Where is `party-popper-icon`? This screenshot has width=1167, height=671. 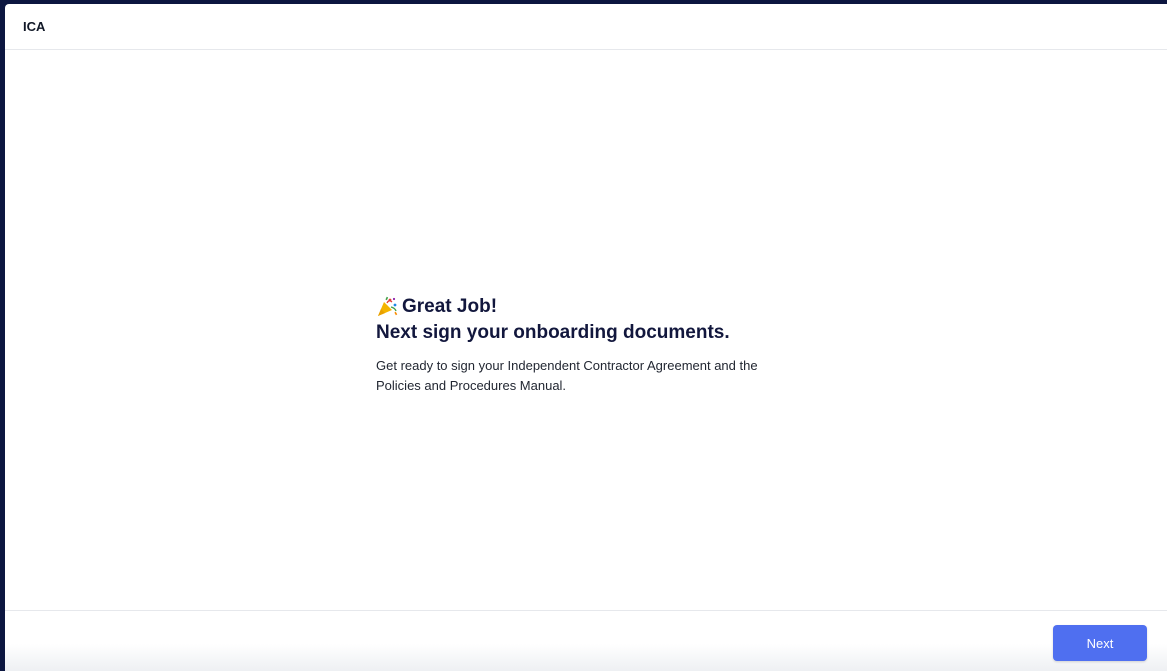
party-popper-icon is located at coordinates (387, 307).